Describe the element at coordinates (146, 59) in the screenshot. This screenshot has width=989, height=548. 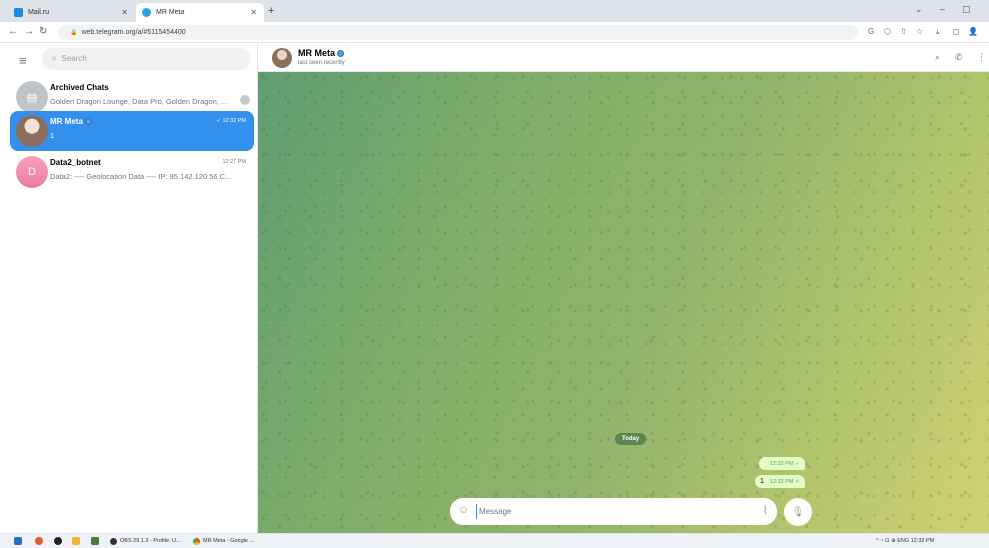
I see `search-input: ⌕ Search` at that location.